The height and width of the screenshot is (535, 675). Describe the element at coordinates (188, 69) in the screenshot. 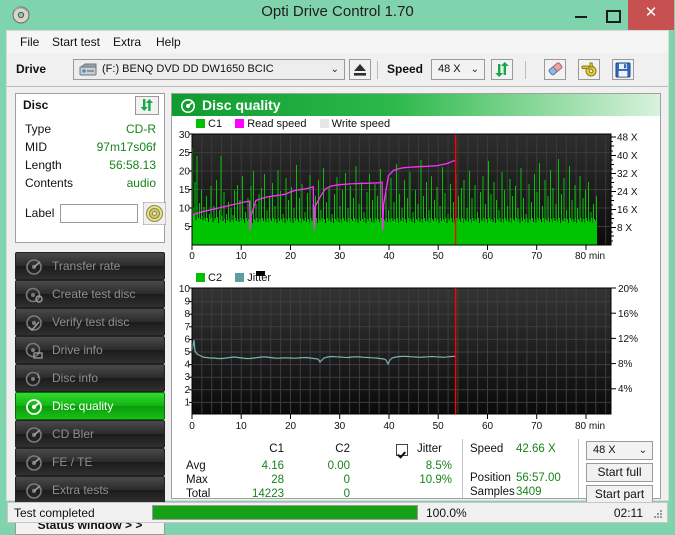

I see `drive-value: (F:) BENQ DVD DD DW1650 BCIC` at that location.